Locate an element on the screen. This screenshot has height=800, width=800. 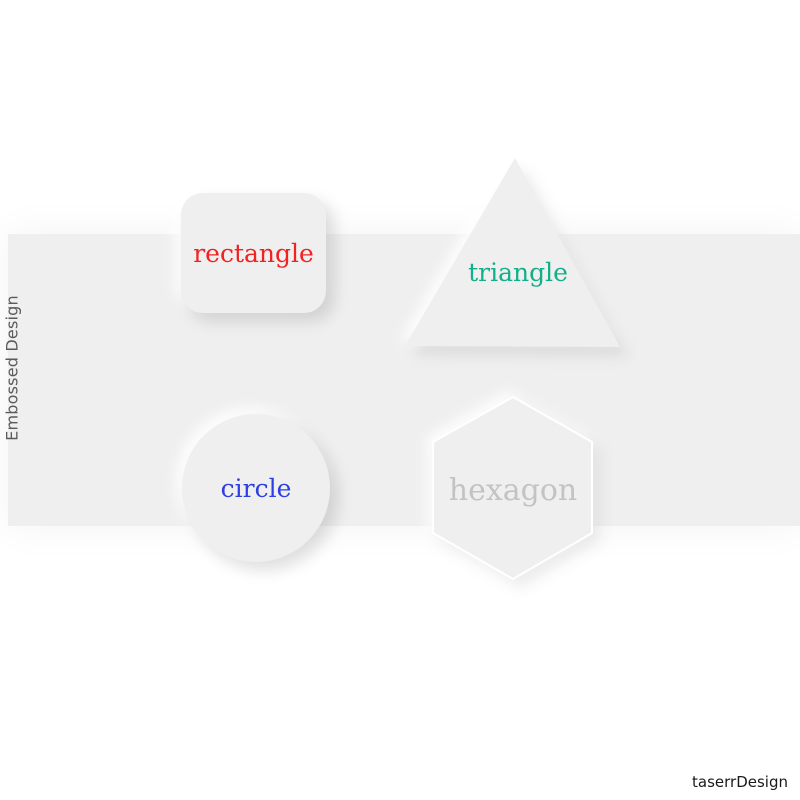
side-title: Embossed Design is located at coordinates (12, 368).